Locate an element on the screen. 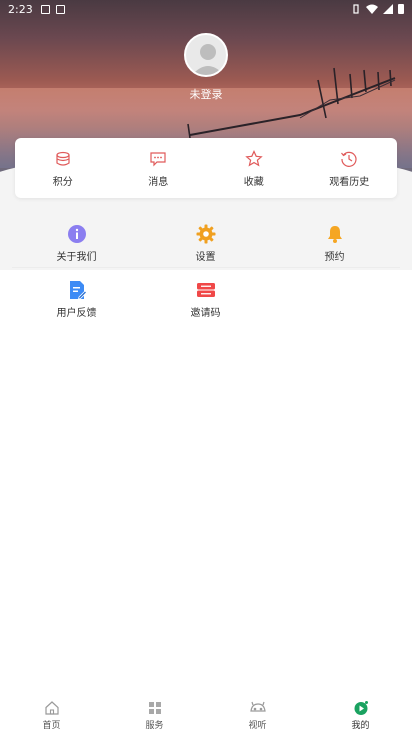  profile-play-icon is located at coordinates (361, 708).